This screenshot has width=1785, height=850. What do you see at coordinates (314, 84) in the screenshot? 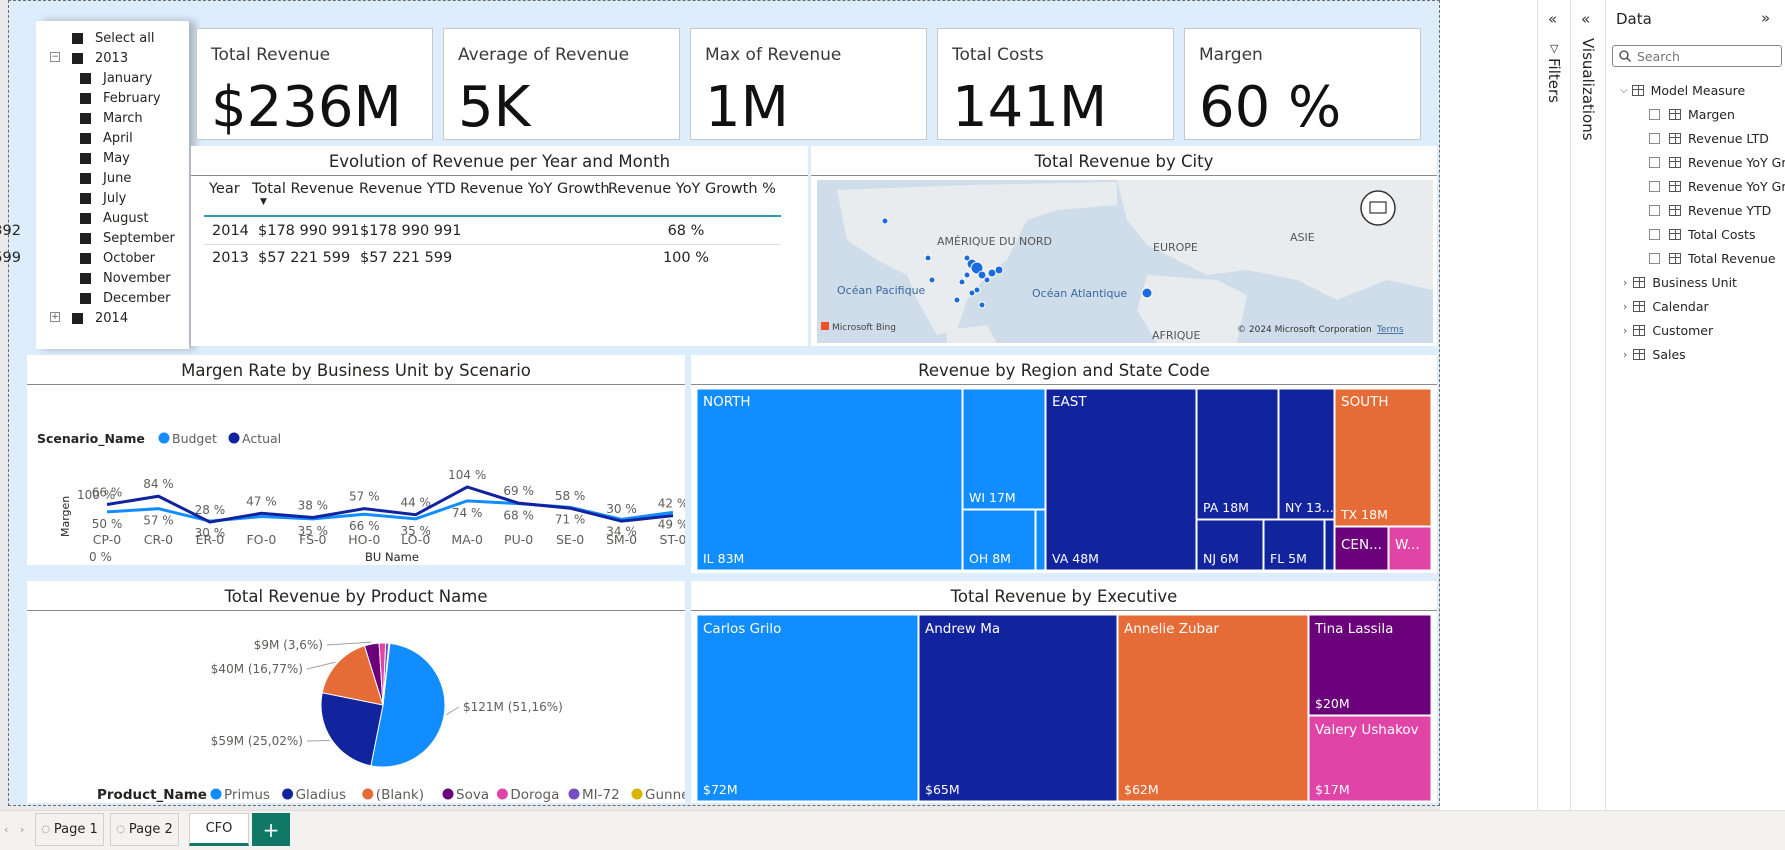
I see `kpi-card-total-revenue: Total Revenue $236M` at bounding box center [314, 84].